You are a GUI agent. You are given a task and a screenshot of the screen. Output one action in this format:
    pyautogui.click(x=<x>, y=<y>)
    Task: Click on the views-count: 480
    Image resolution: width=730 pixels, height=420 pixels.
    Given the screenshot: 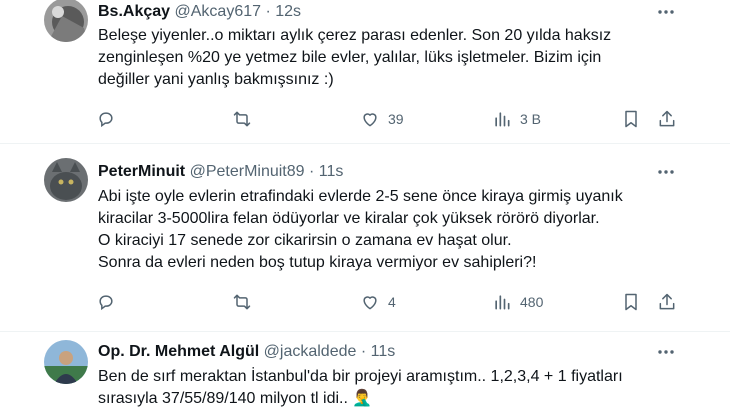 What is the action you would take?
    pyautogui.click(x=532, y=302)
    